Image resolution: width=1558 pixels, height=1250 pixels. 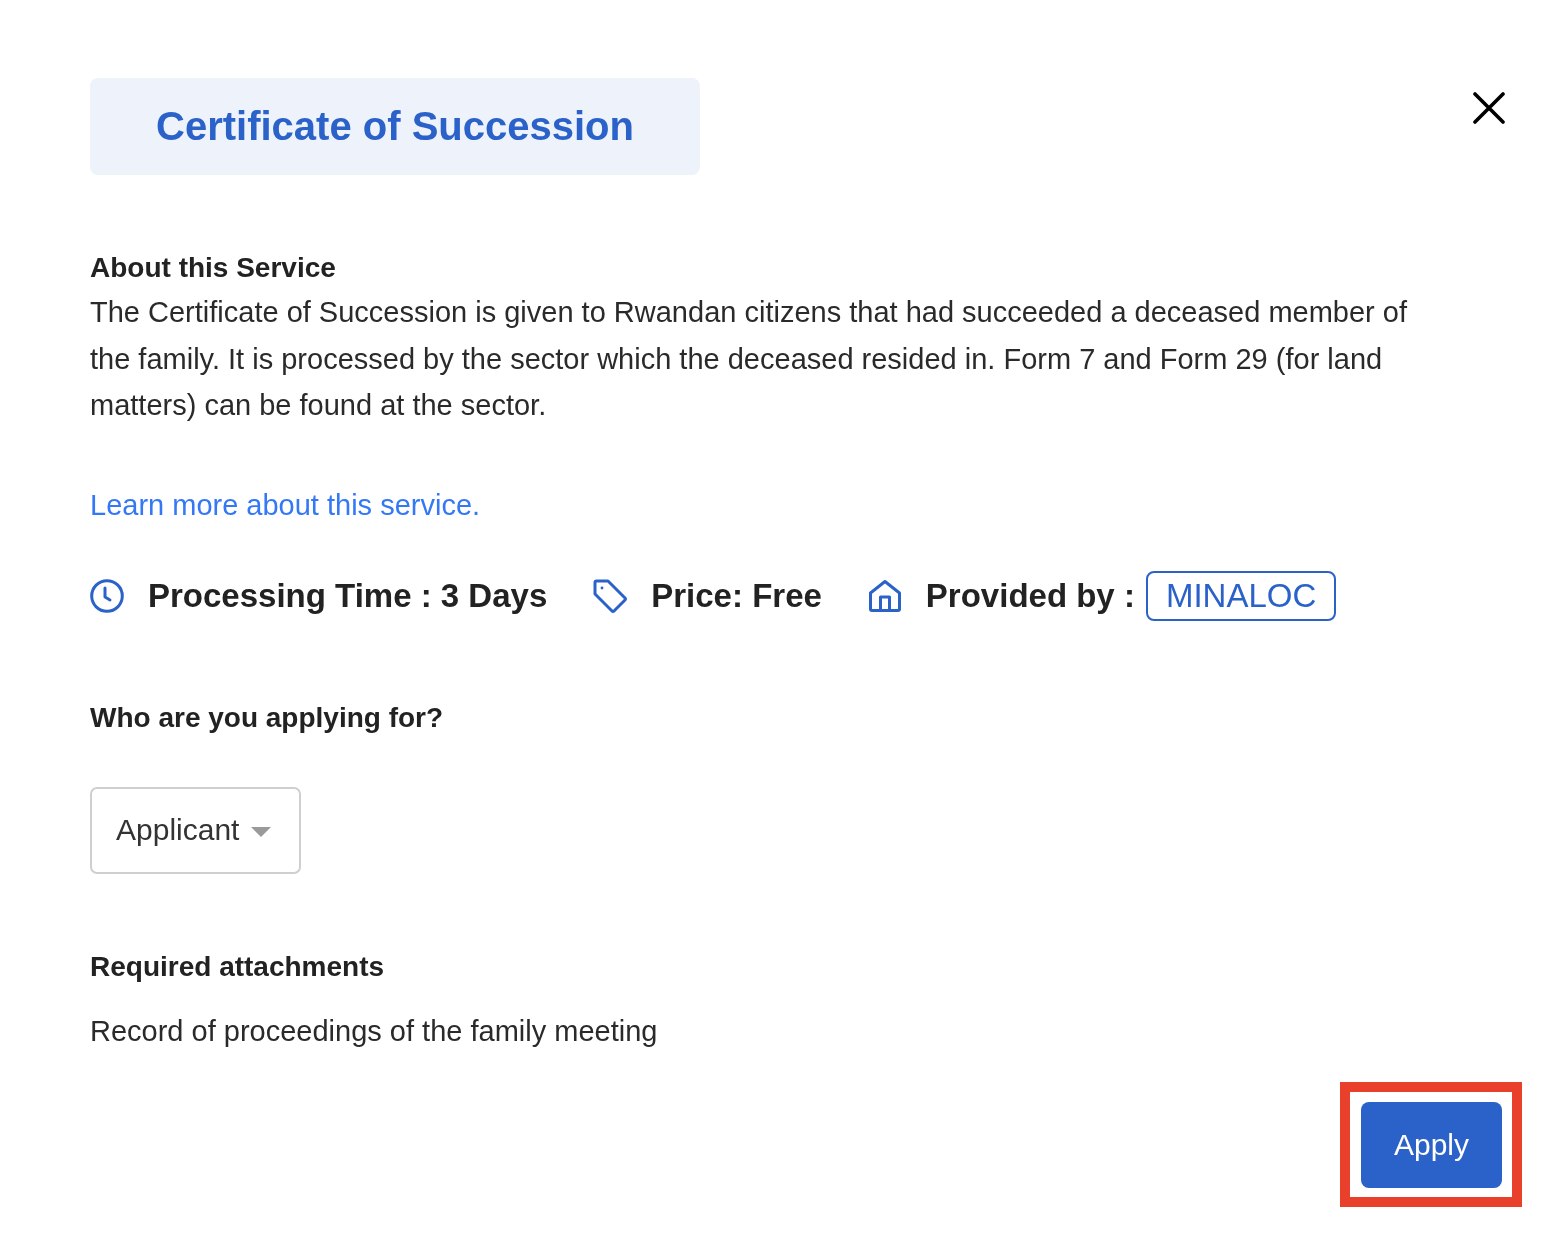 I want to click on detail-label: Price: Free, so click(x=736, y=595).